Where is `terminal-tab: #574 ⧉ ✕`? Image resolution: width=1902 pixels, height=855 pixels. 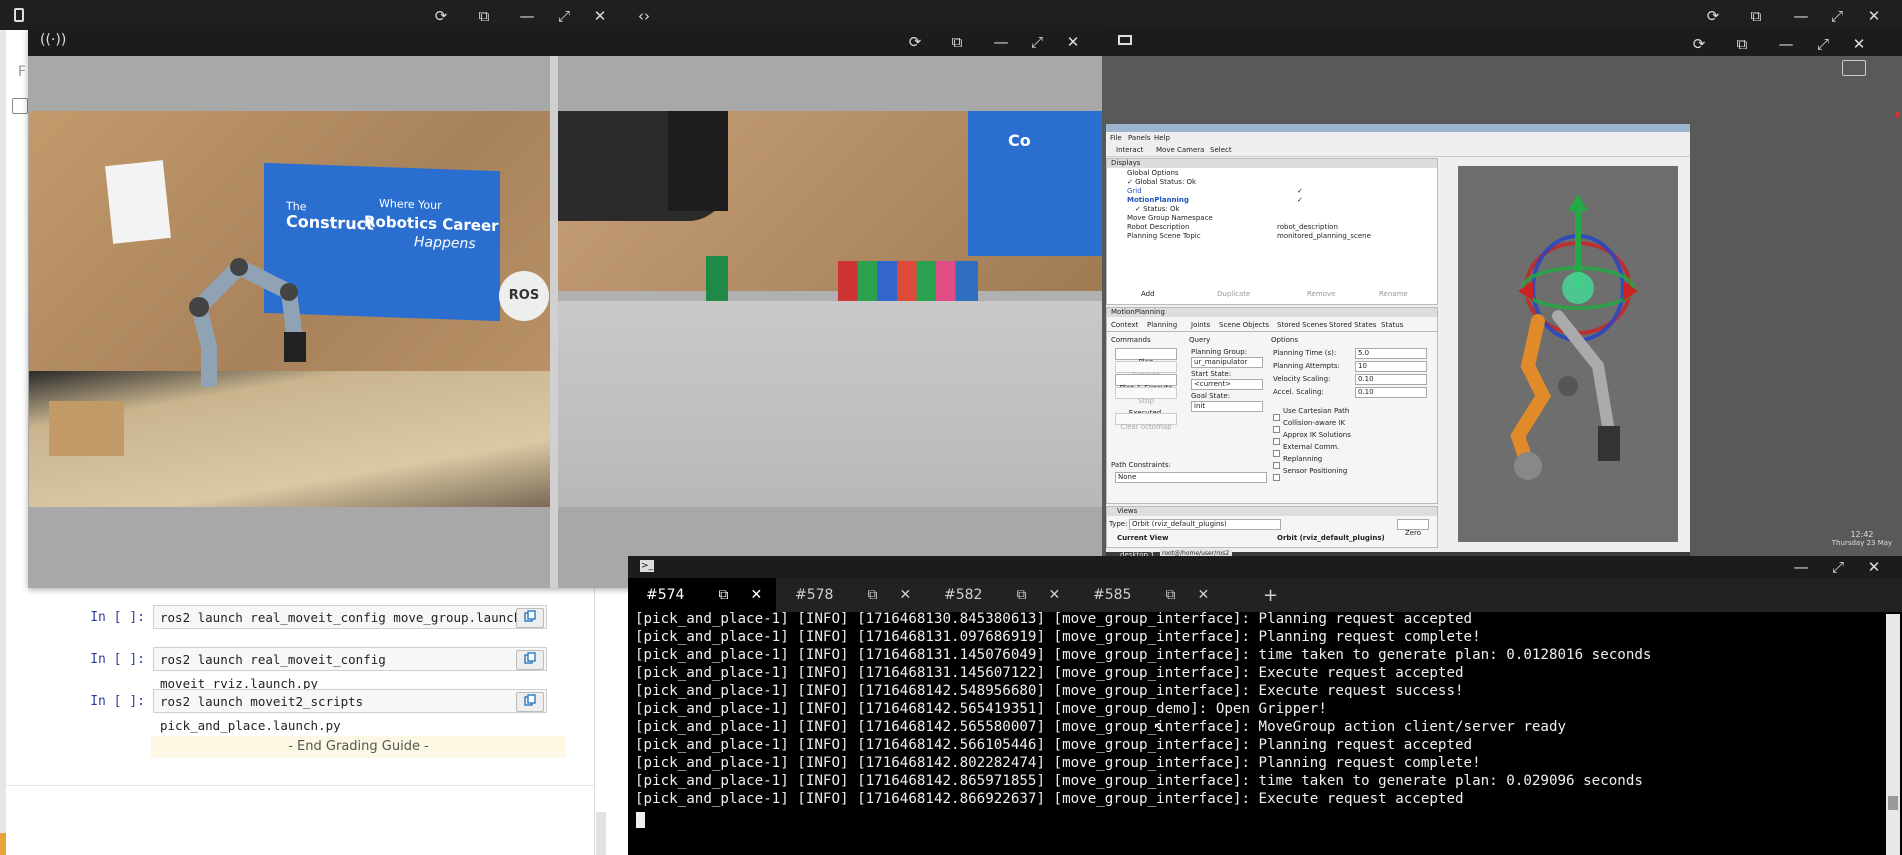 terminal-tab: #574 ⧉ ✕ is located at coordinates (702, 595).